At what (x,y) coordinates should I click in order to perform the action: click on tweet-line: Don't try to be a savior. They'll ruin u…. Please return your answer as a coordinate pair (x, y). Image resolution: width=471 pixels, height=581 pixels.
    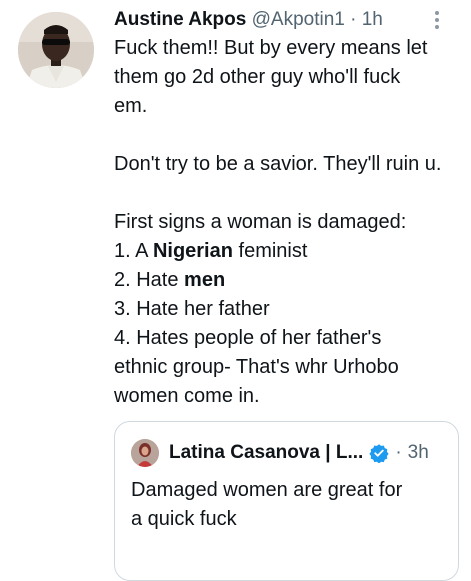
    Looking at the image, I should click on (278, 164).